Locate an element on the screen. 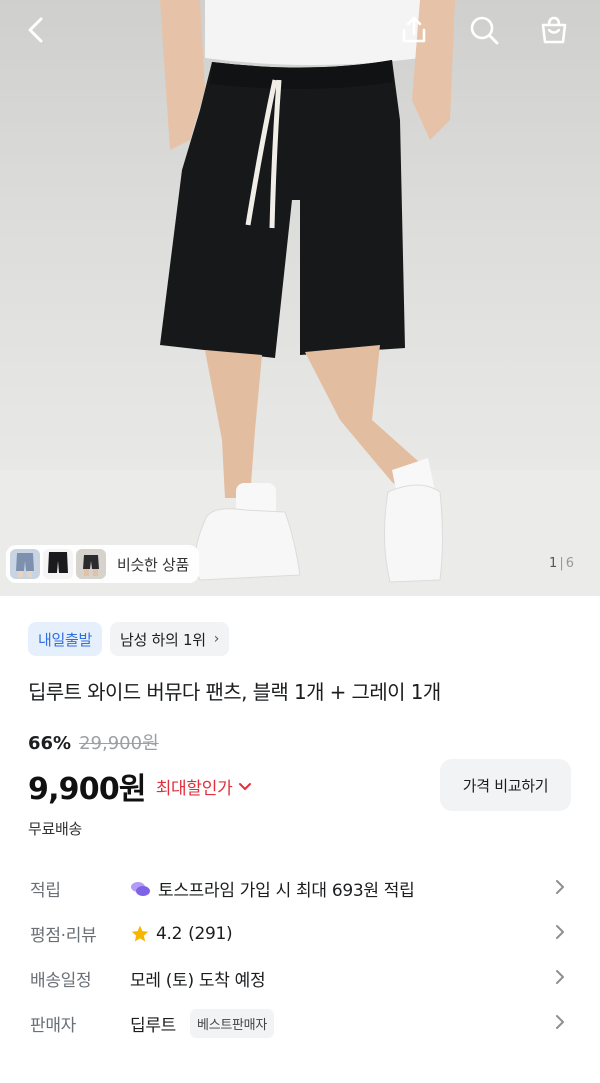 The width and height of the screenshot is (600, 1083). price-row: 9,900원 최대할인가 is located at coordinates (140, 786).